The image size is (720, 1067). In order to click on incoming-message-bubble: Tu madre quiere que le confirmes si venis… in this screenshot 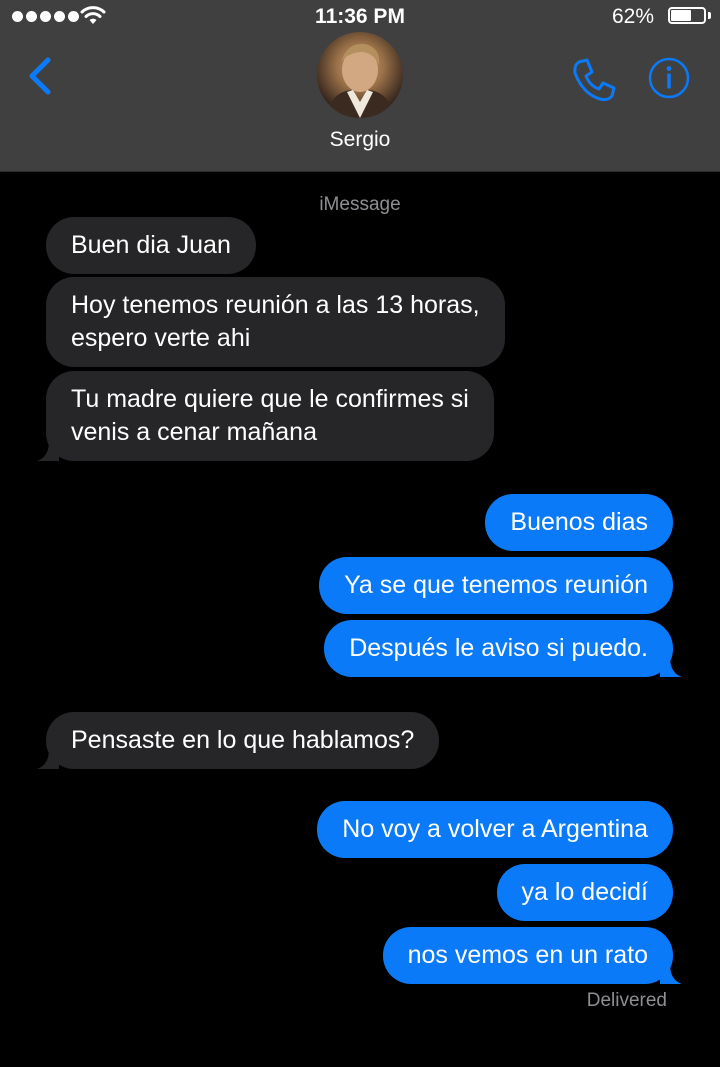, I will do `click(265, 416)`.